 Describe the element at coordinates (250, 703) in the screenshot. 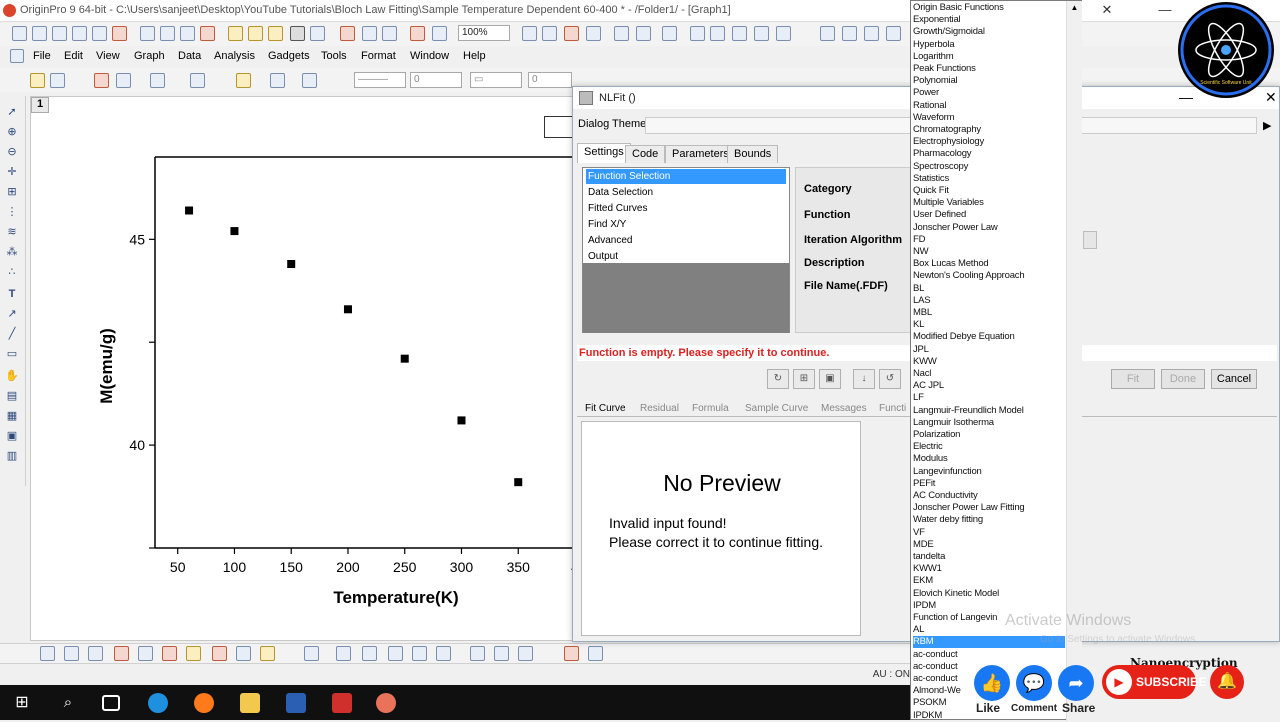

I see `file-explorer-icon` at that location.